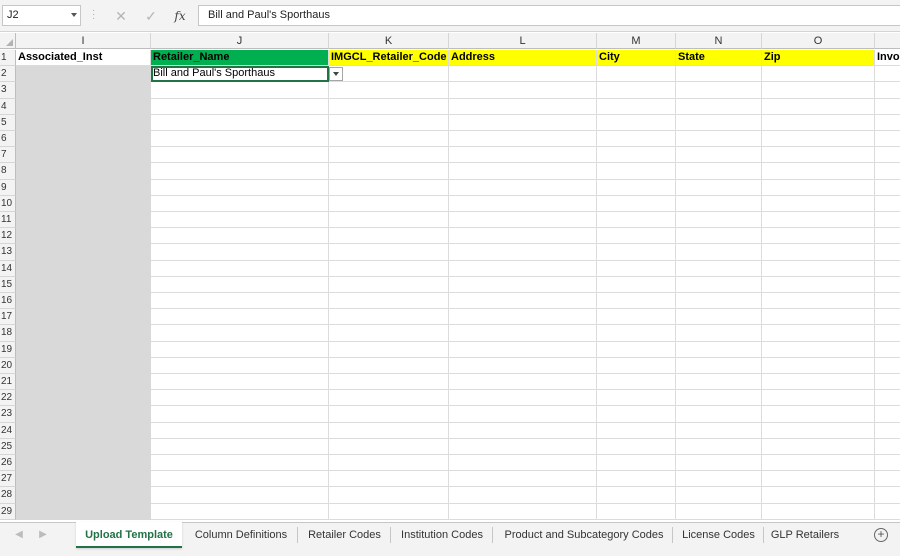 The image size is (900, 556). I want to click on cell-m20, so click(636, 365).